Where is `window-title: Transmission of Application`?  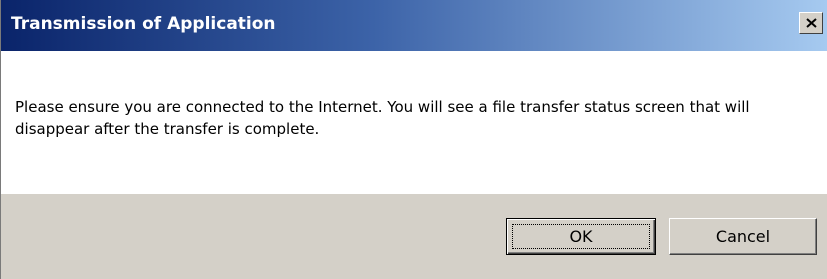
window-title: Transmission of Application is located at coordinates (143, 24).